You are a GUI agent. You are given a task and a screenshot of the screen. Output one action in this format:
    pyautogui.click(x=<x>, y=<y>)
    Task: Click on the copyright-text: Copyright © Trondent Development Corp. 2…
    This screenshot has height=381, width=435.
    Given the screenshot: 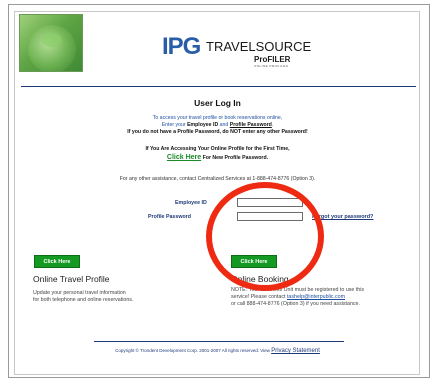 What is the action you would take?
    pyautogui.click(x=193, y=350)
    